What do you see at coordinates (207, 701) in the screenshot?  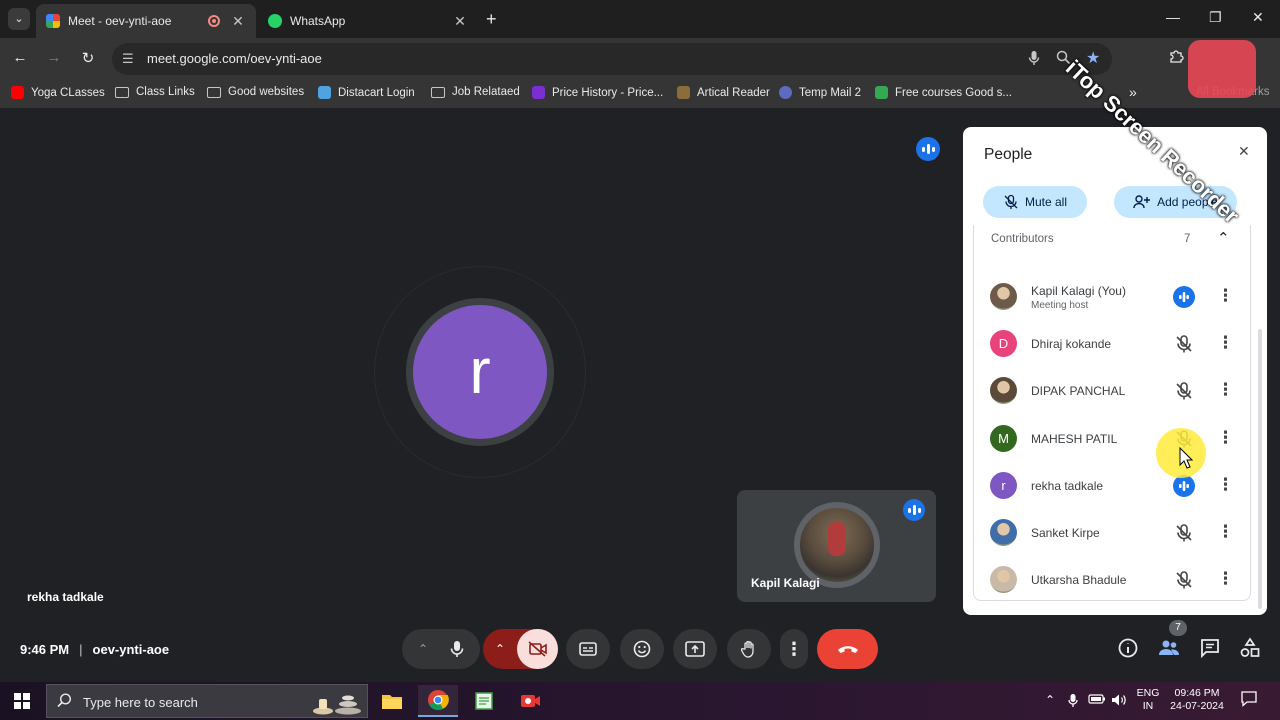 I see `taskbar-search: Type here to search` at bounding box center [207, 701].